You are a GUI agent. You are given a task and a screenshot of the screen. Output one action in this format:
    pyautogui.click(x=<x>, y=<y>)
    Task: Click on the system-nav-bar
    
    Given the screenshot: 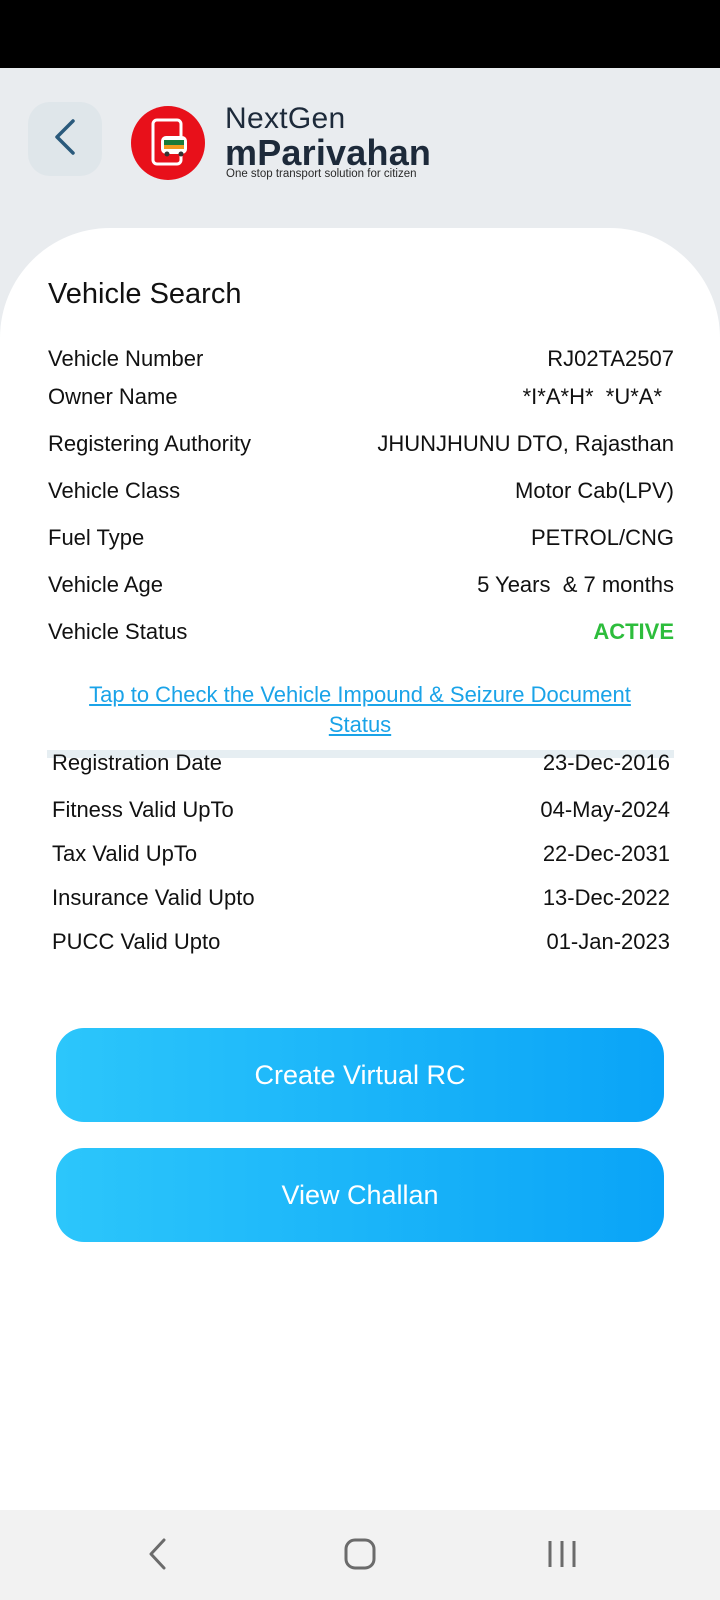 What is the action you would take?
    pyautogui.click(x=360, y=1555)
    